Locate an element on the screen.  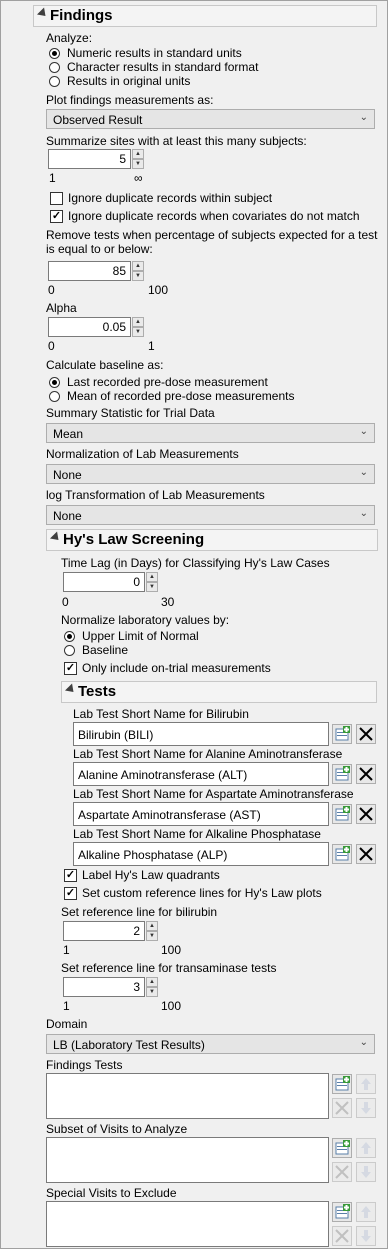
bili-ref-input: 2 is located at coordinates (104, 931).